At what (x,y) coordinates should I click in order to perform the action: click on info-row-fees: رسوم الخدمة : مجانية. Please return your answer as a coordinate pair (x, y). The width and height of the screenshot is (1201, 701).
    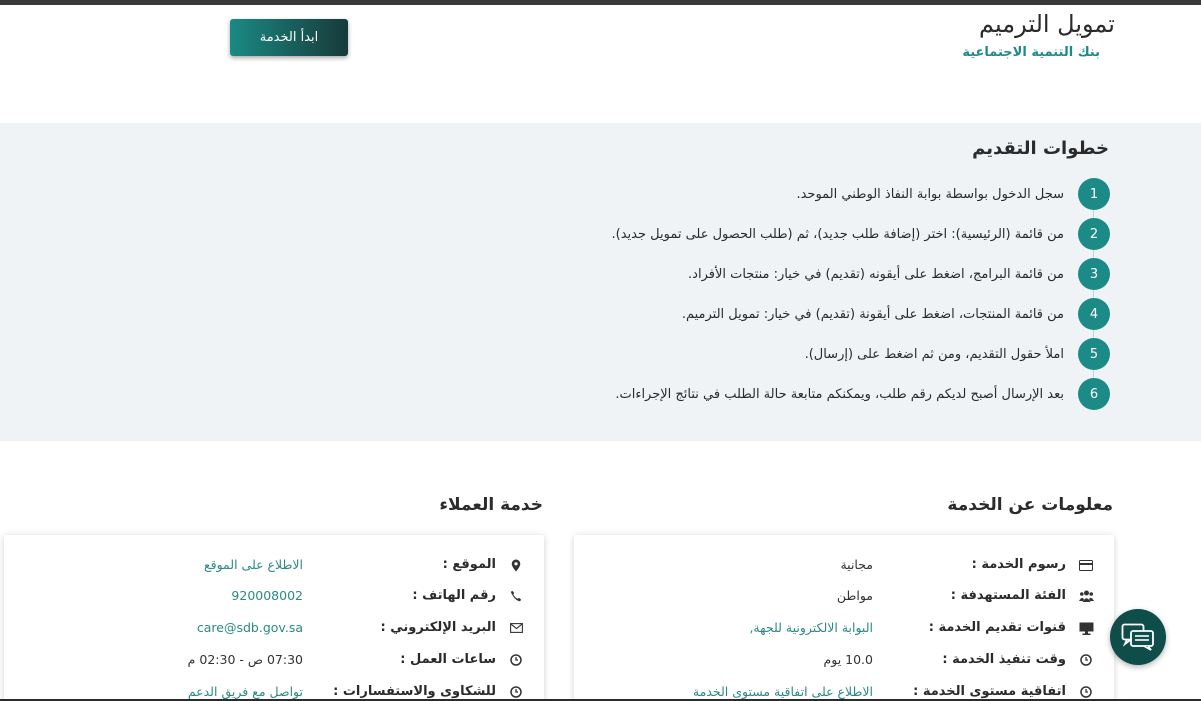
    Looking at the image, I should click on (844, 567).